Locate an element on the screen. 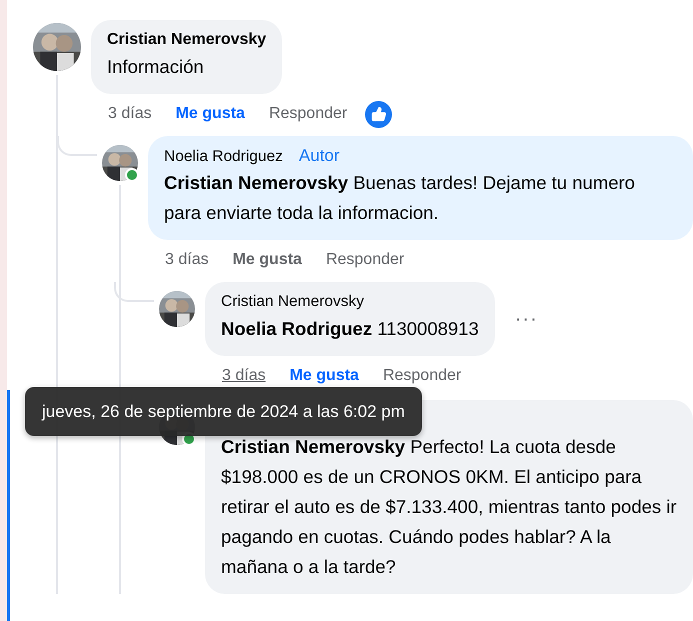 The image size is (693, 621). date-tooltip: jueves, 26 de septiembre de 2024 a las 6:02 pm is located at coordinates (223, 411).